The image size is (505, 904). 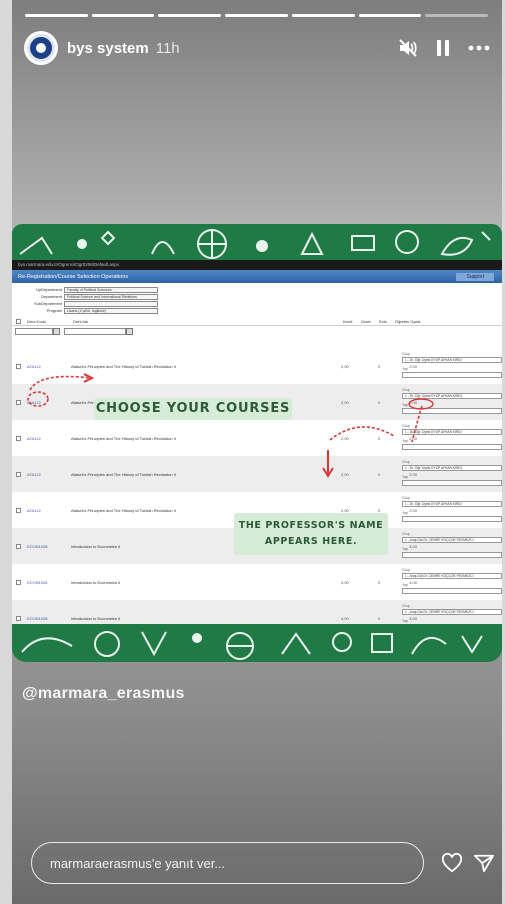 I want to click on annotation-arrows, so click(x=230, y=425).